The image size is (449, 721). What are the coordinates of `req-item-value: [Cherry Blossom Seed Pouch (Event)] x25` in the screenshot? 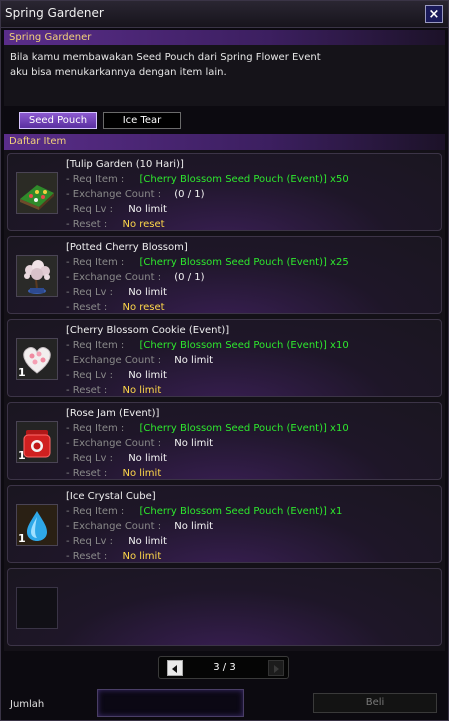 It's located at (244, 262).